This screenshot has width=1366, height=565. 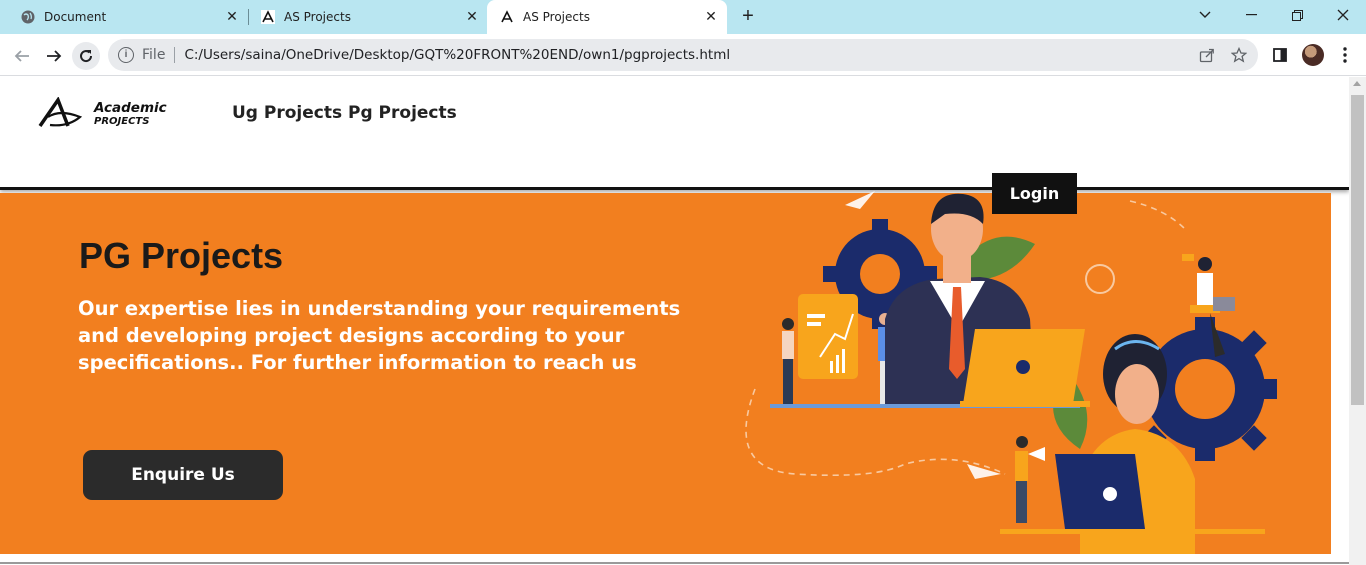 What do you see at coordinates (1357, 83) in the screenshot?
I see `scroll-up-arrow-icon` at bounding box center [1357, 83].